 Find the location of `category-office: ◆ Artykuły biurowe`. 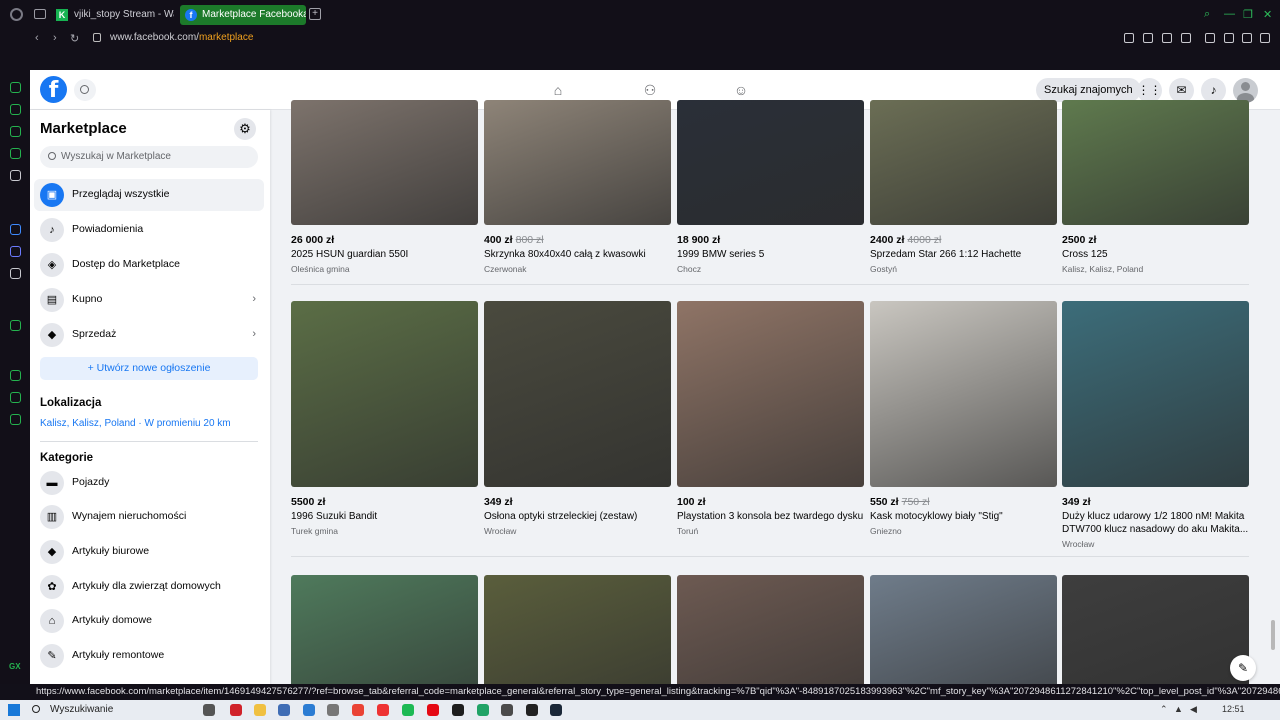

category-office: ◆ Artykuły biurowe is located at coordinates (149, 552).